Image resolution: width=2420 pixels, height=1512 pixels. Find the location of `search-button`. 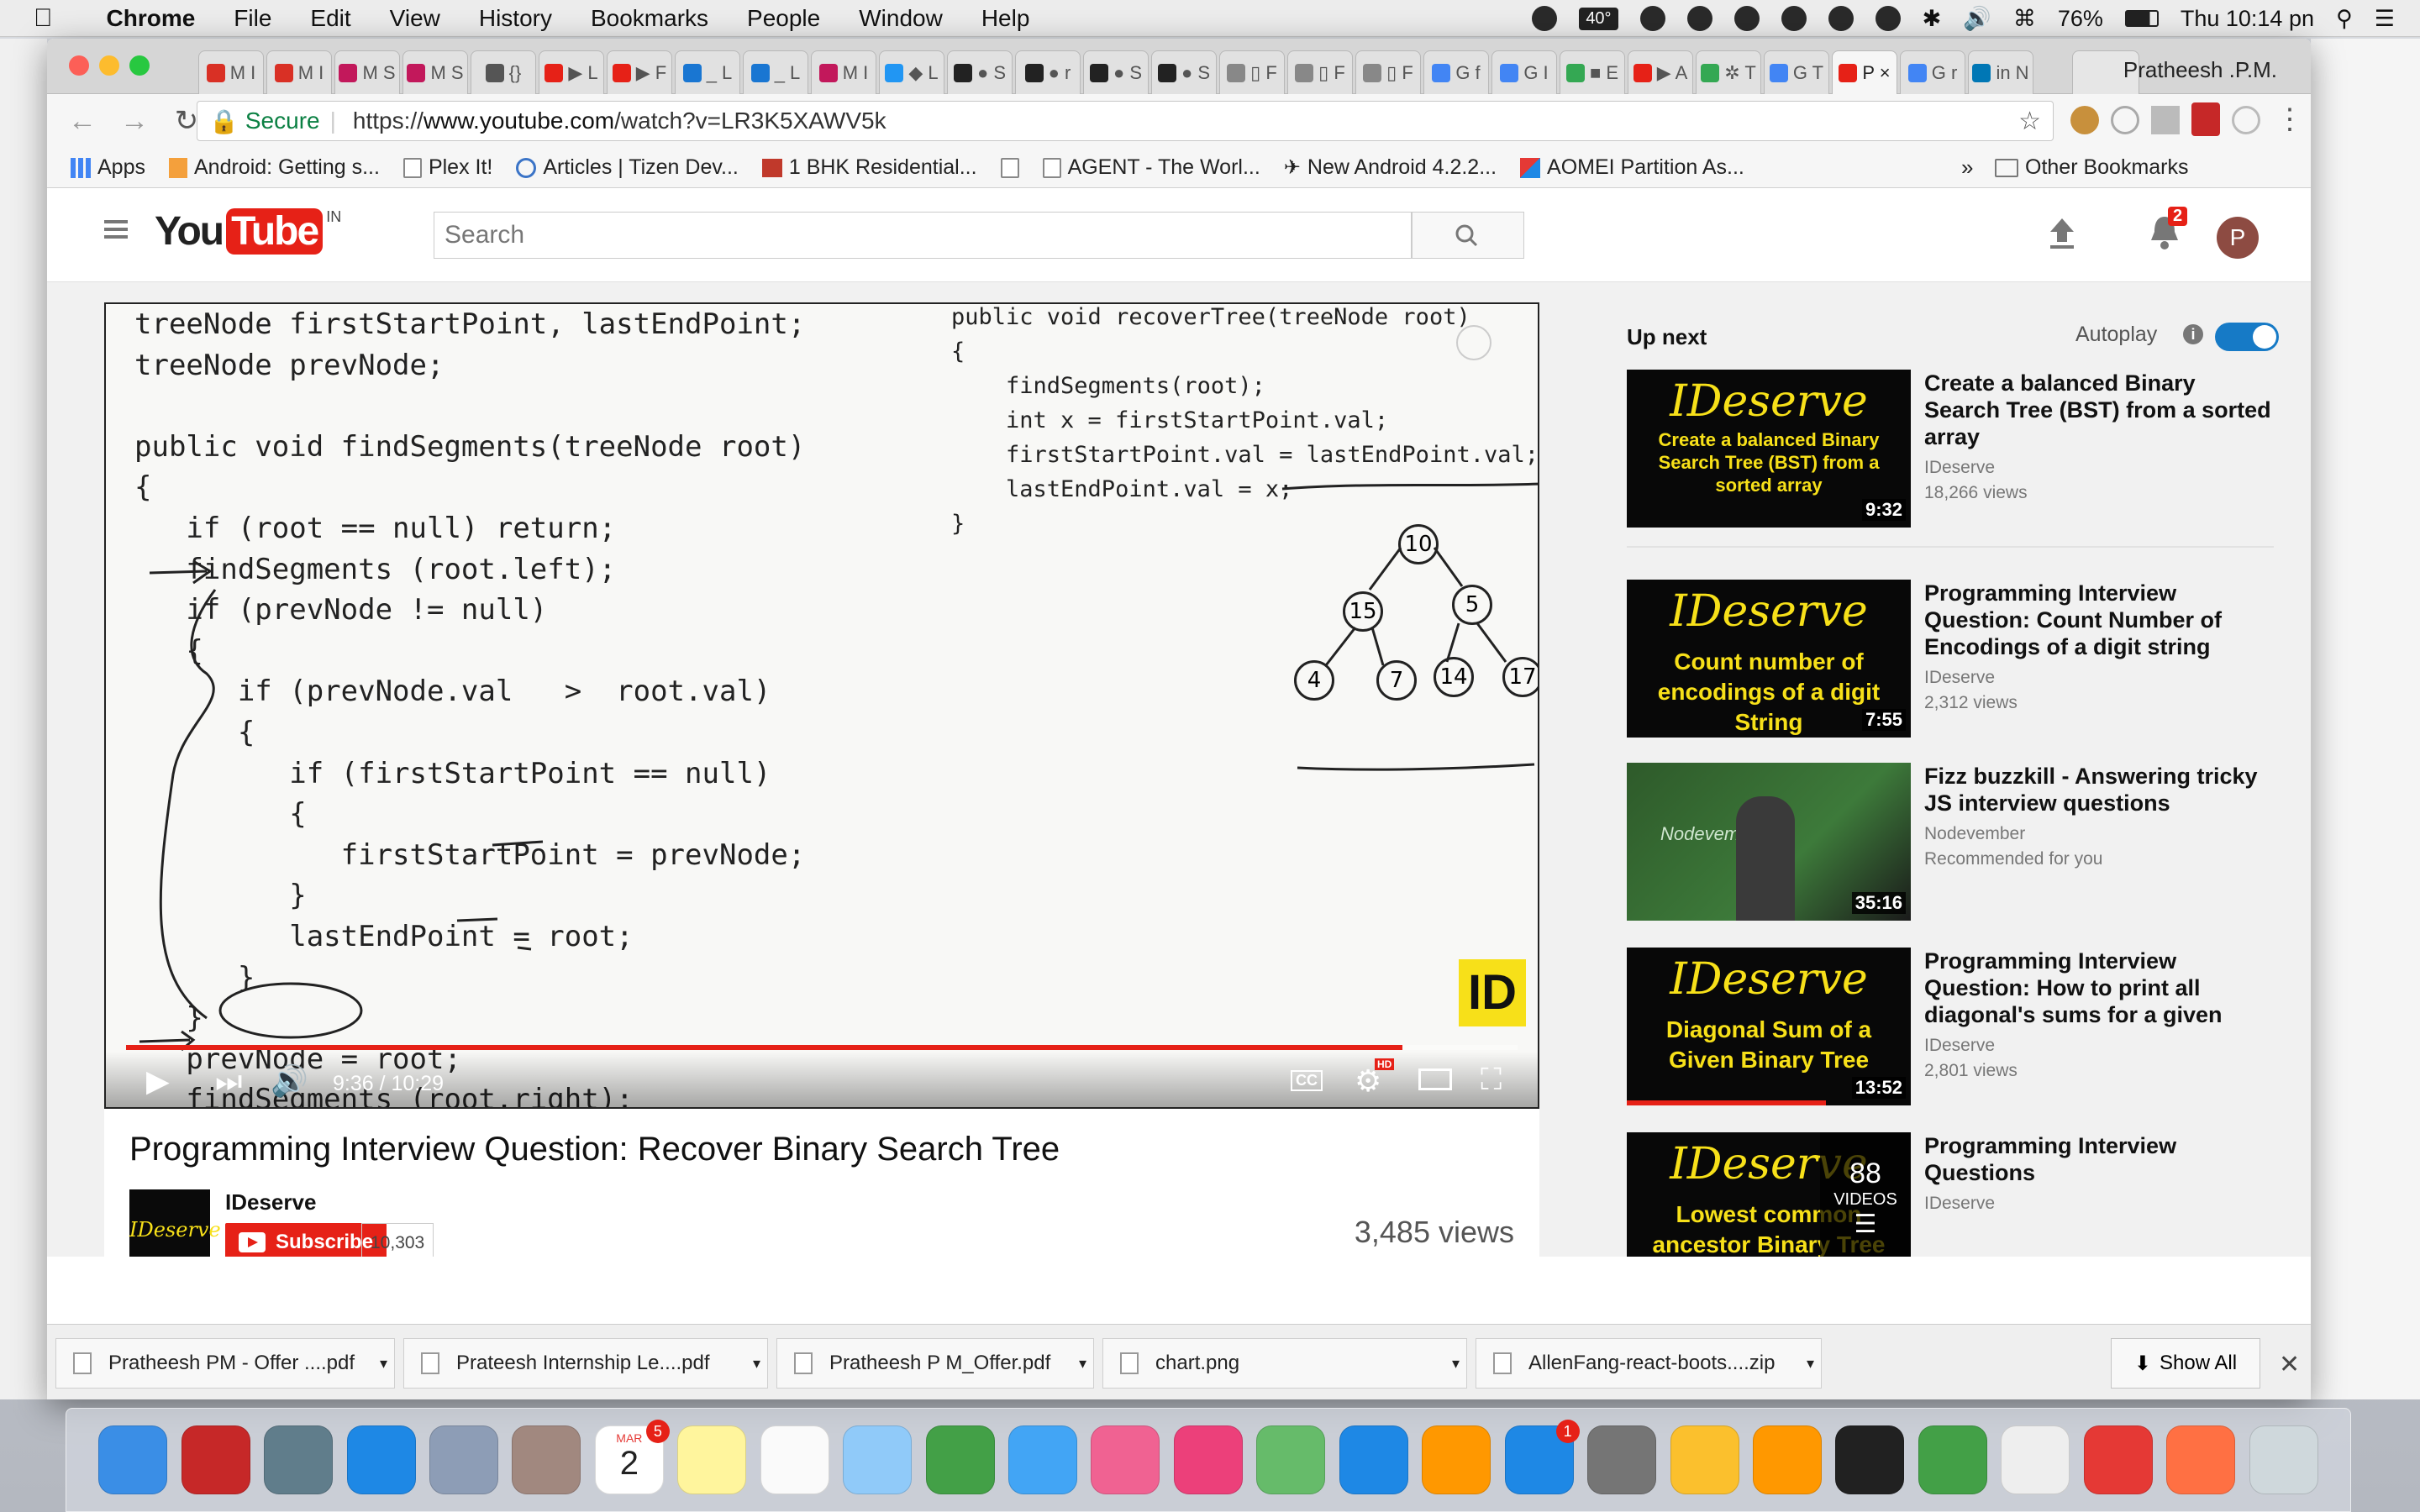

search-button is located at coordinates (1468, 235).